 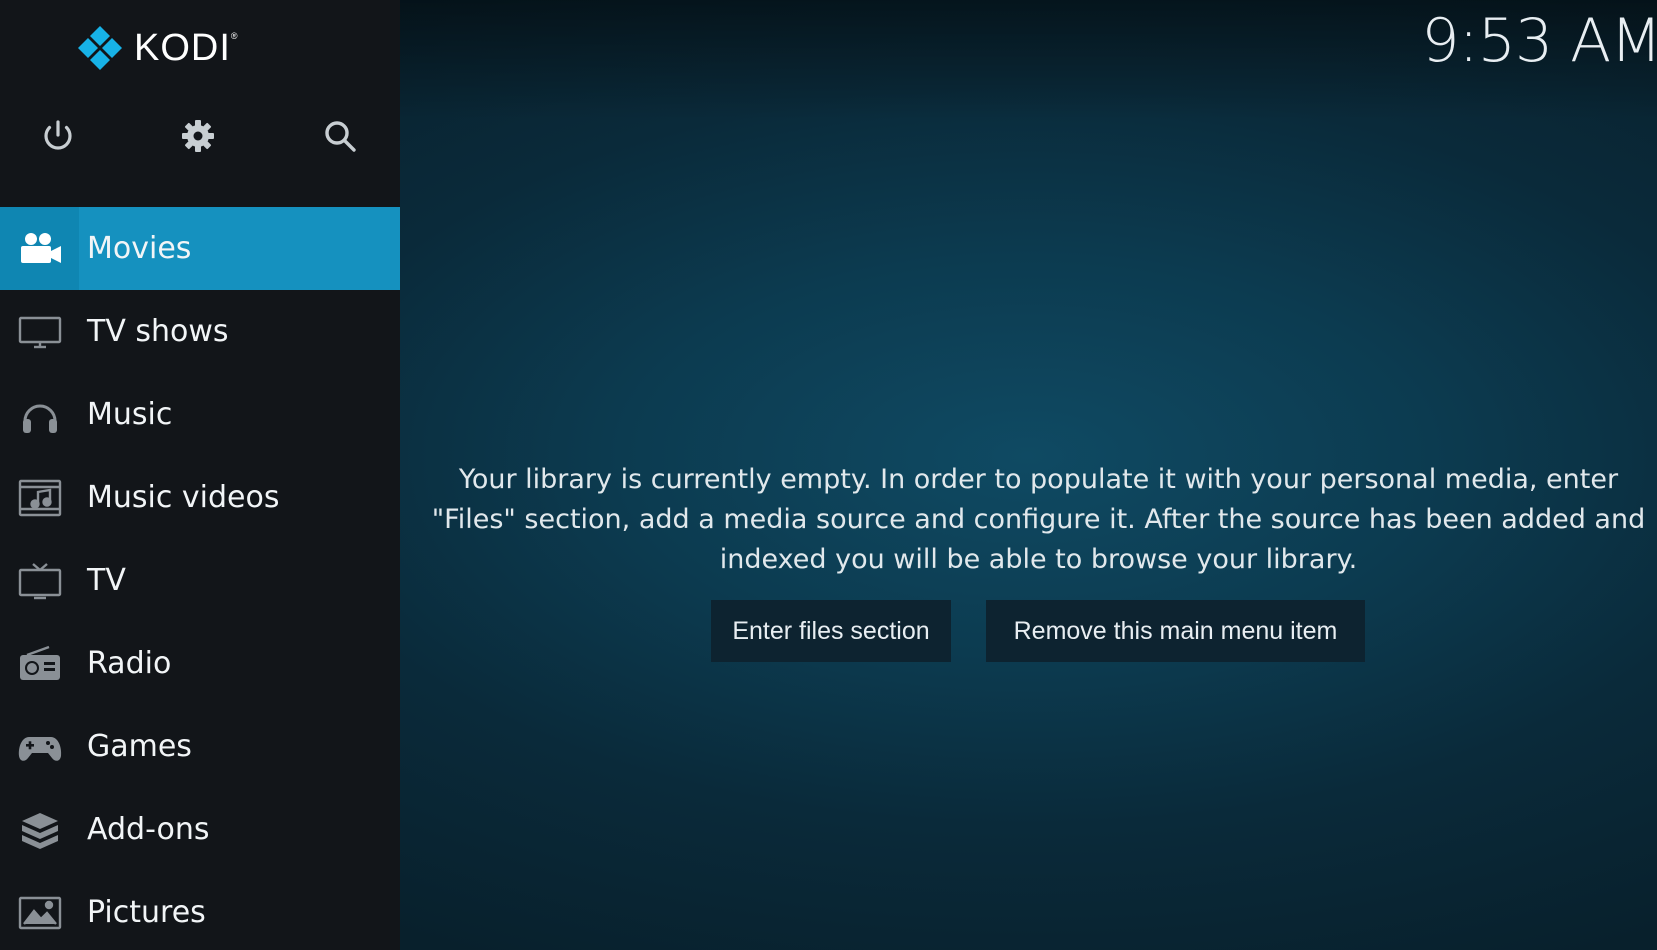 I want to click on gamepad-icon, so click(x=39, y=746).